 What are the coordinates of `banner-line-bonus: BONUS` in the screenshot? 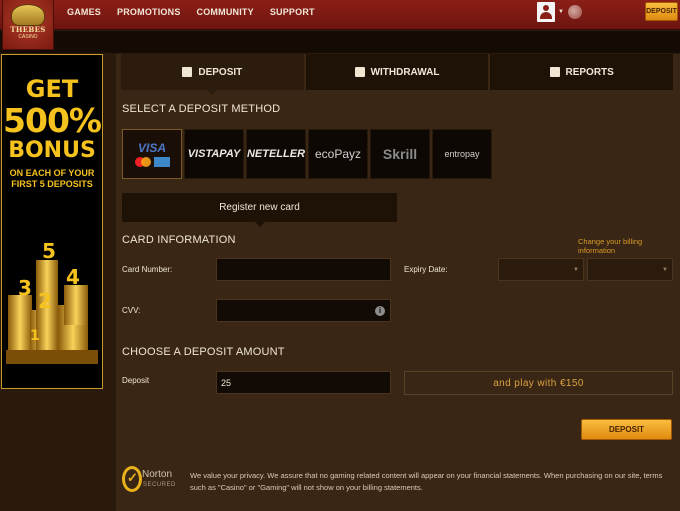 It's located at (52, 150).